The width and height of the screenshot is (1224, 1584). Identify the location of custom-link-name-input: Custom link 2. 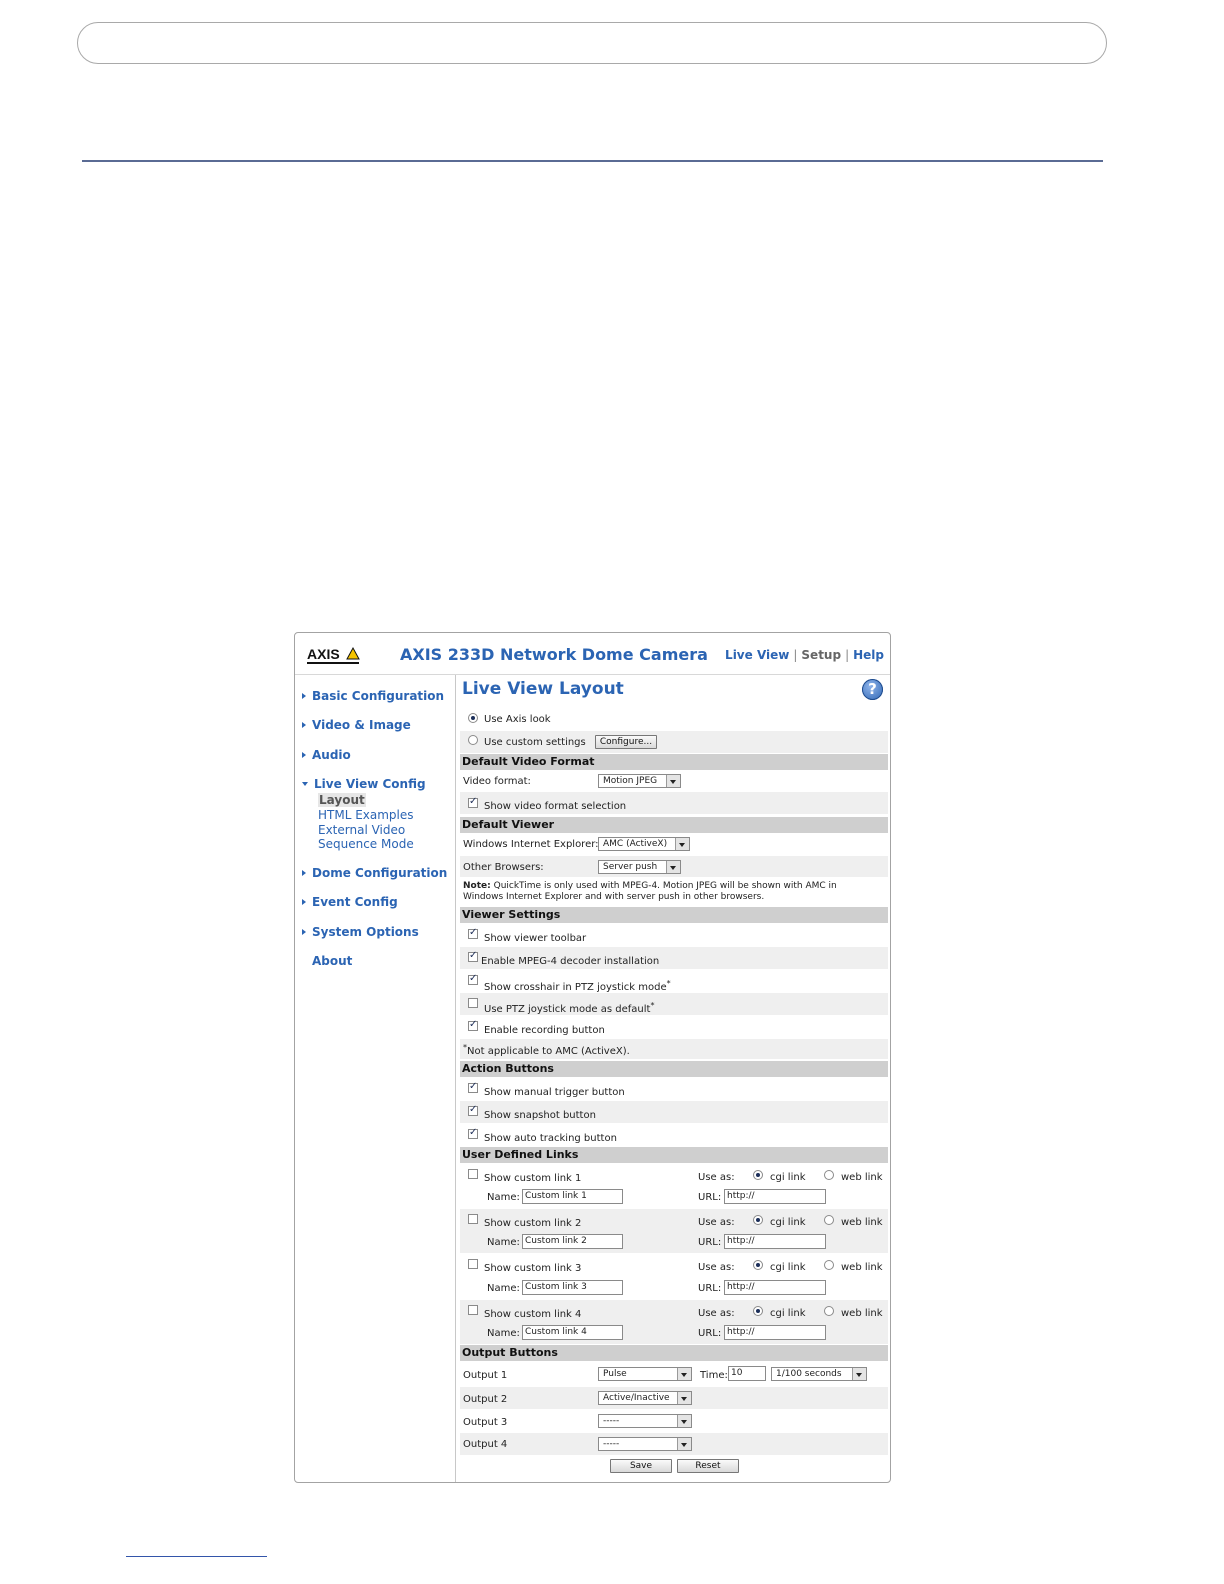
(572, 1241).